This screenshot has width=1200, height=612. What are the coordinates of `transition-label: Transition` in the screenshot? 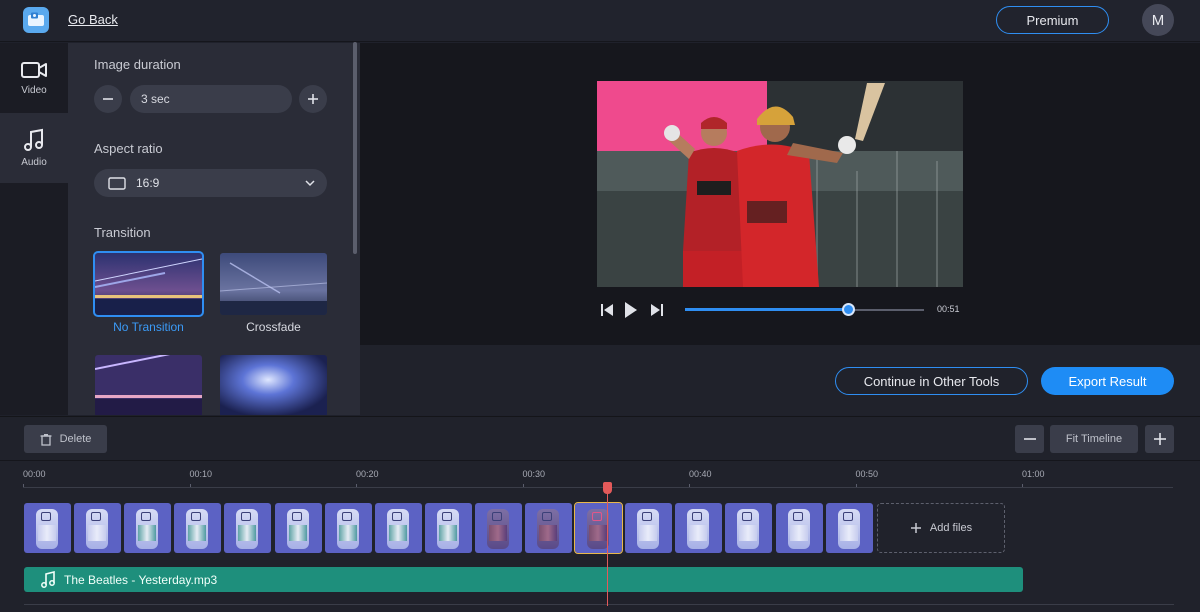 It's located at (122, 232).